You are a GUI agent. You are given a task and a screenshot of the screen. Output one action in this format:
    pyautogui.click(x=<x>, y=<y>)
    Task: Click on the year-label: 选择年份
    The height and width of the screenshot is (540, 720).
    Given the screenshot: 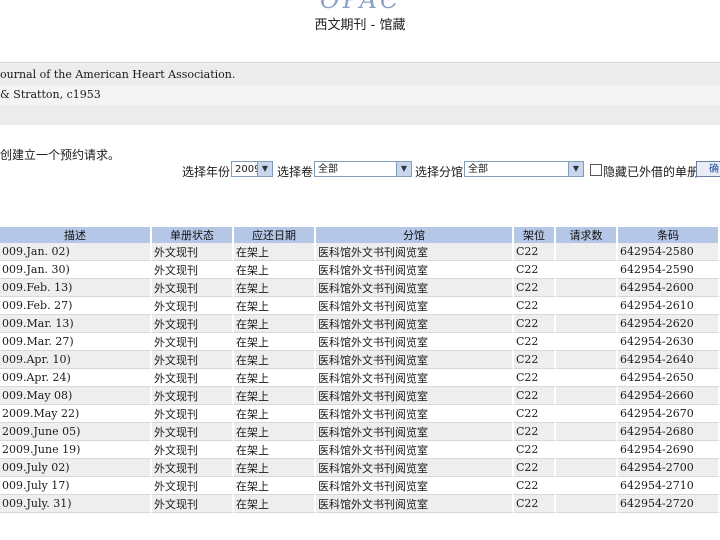 What is the action you would take?
    pyautogui.click(x=206, y=172)
    